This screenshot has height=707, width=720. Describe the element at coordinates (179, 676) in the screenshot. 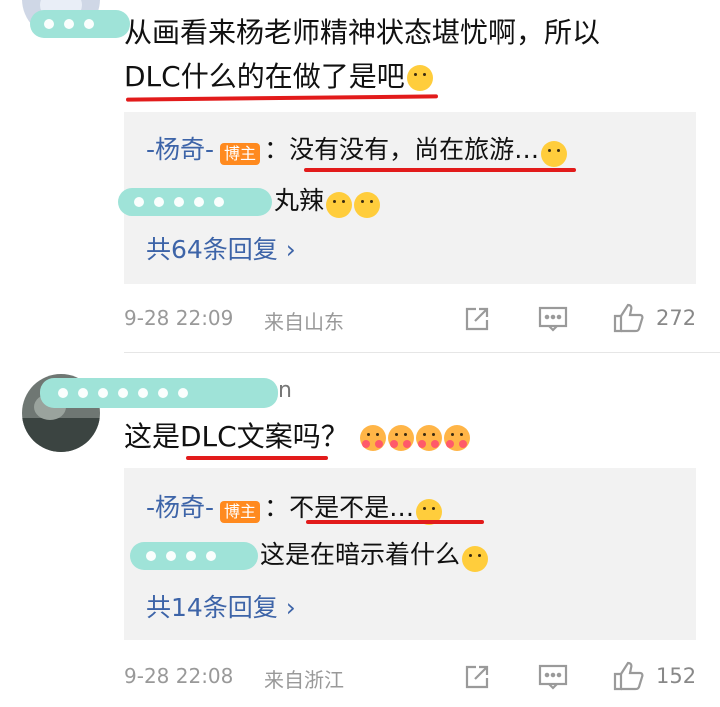

I see `timestamp: 9-28 22:08` at that location.